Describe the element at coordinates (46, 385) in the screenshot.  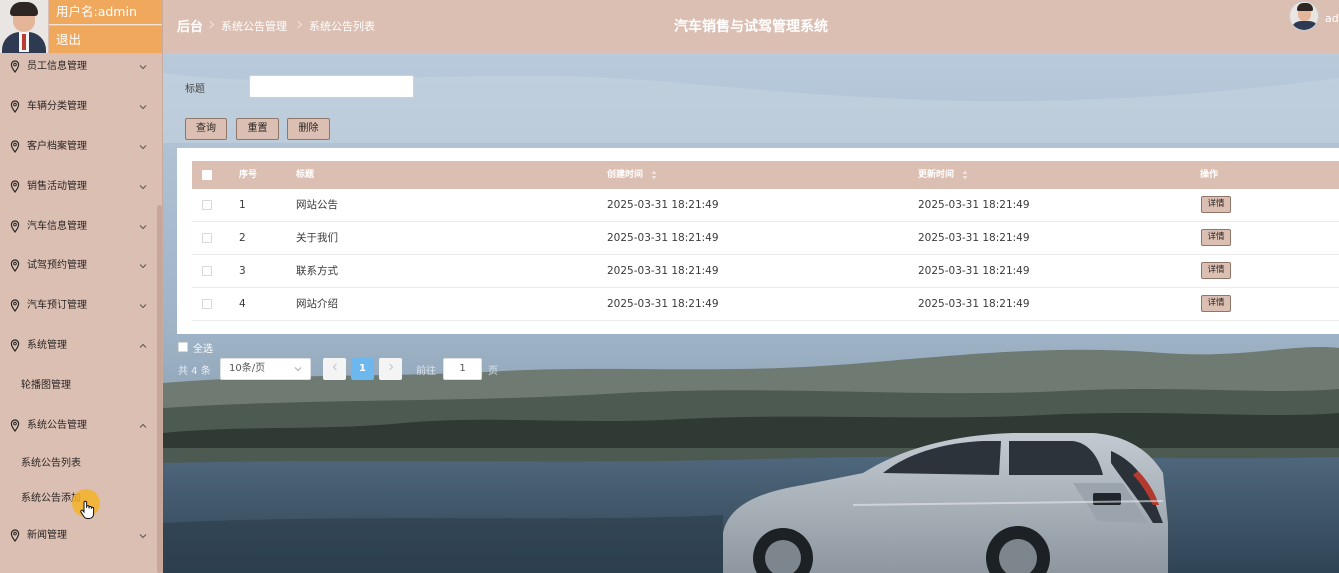
I see `sidebar-subitem-label: 轮播图管理` at that location.